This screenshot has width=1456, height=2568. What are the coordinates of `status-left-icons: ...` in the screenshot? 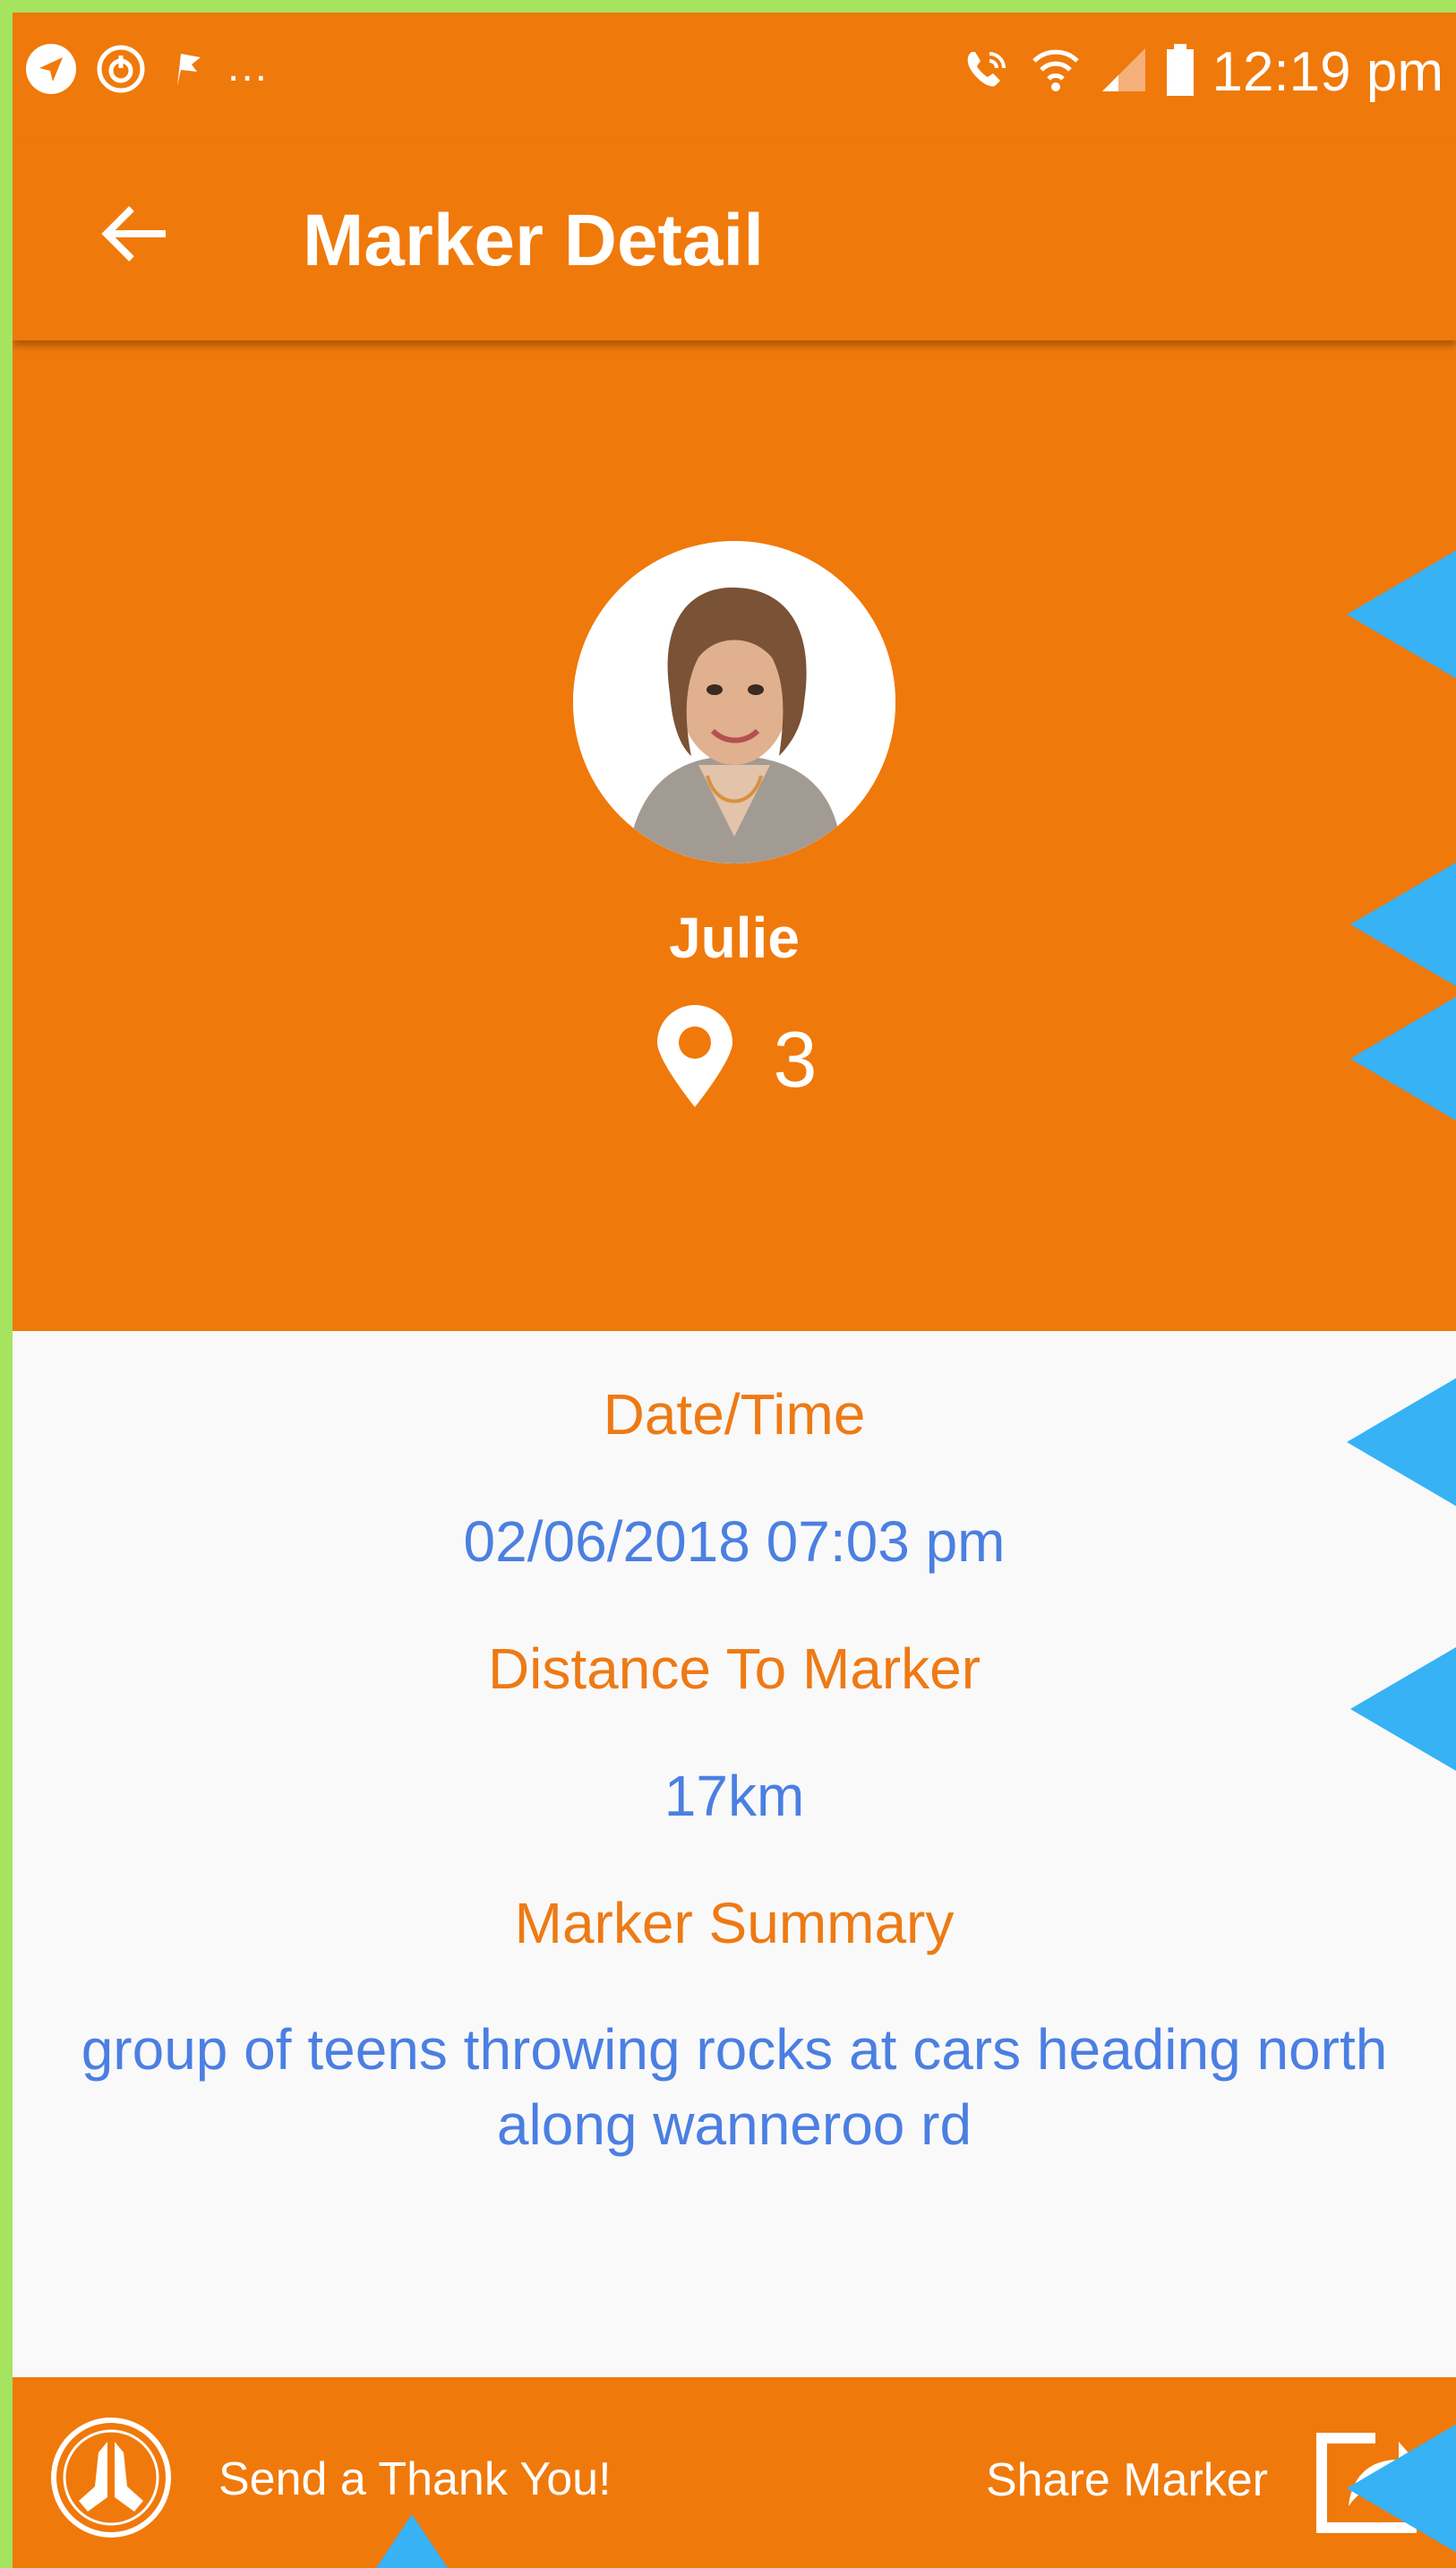 It's located at (147, 71).